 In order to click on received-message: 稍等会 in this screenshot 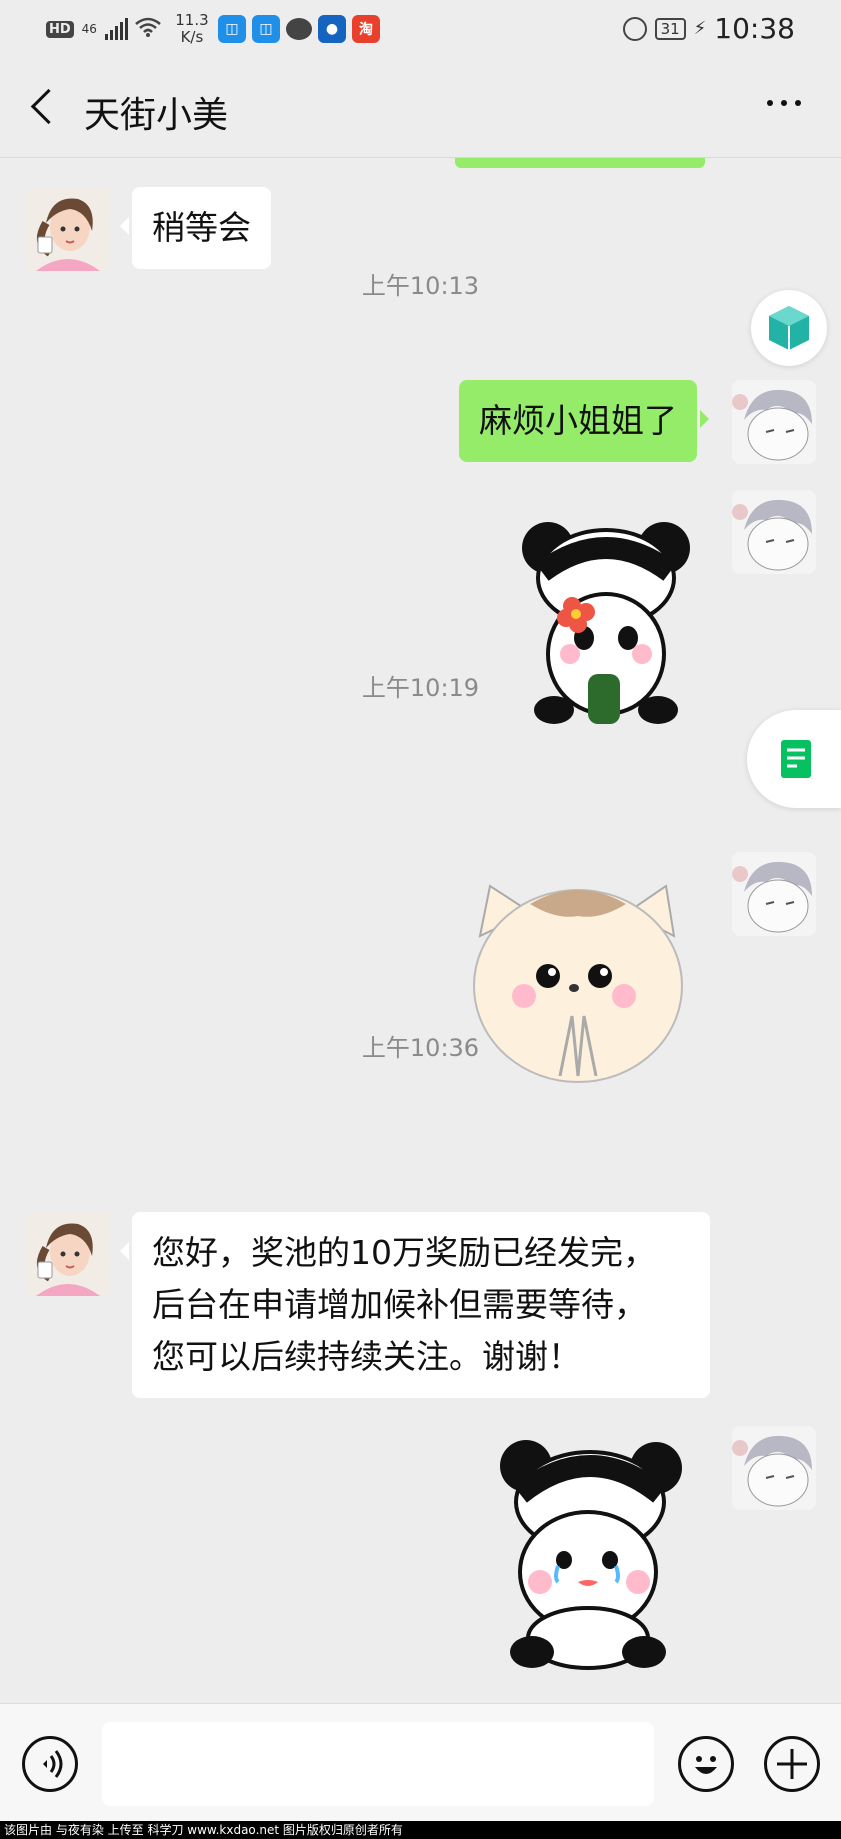, I will do `click(195, 228)`.